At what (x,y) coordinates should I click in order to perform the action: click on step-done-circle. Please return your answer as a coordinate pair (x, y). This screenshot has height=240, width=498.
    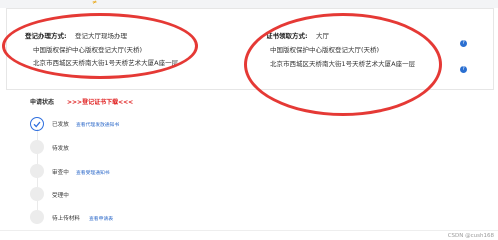
    Looking at the image, I should click on (37, 124).